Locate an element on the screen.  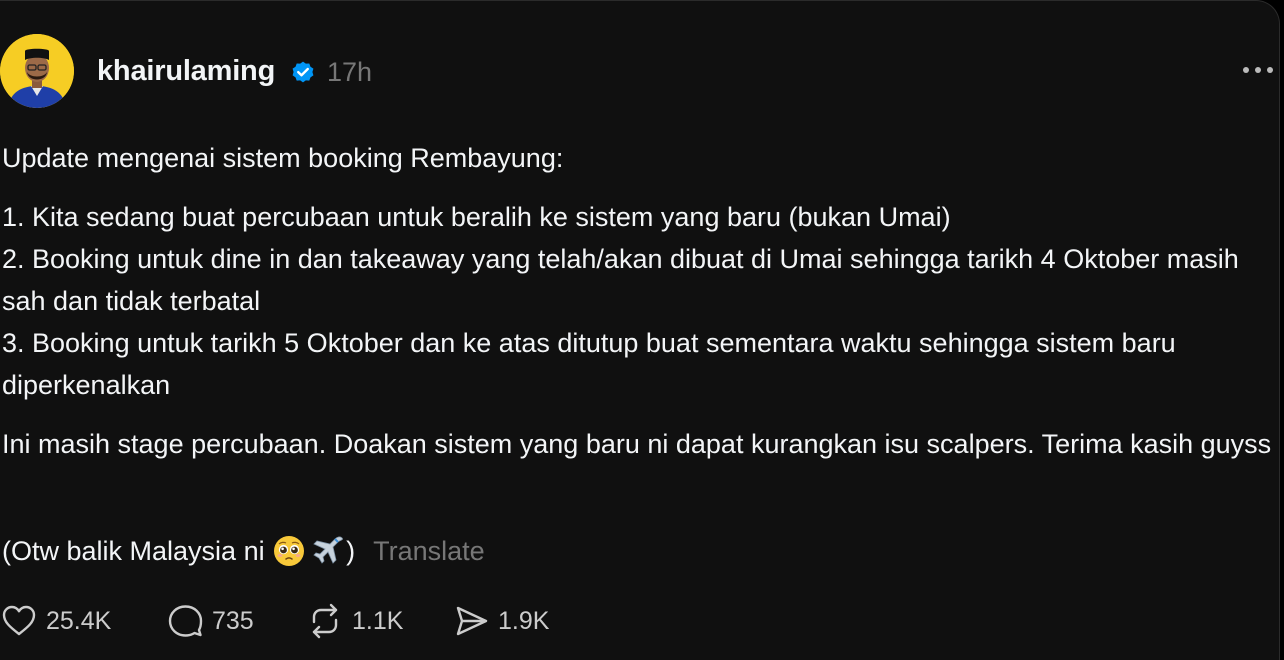
last-line-suffix: ) is located at coordinates (351, 551).